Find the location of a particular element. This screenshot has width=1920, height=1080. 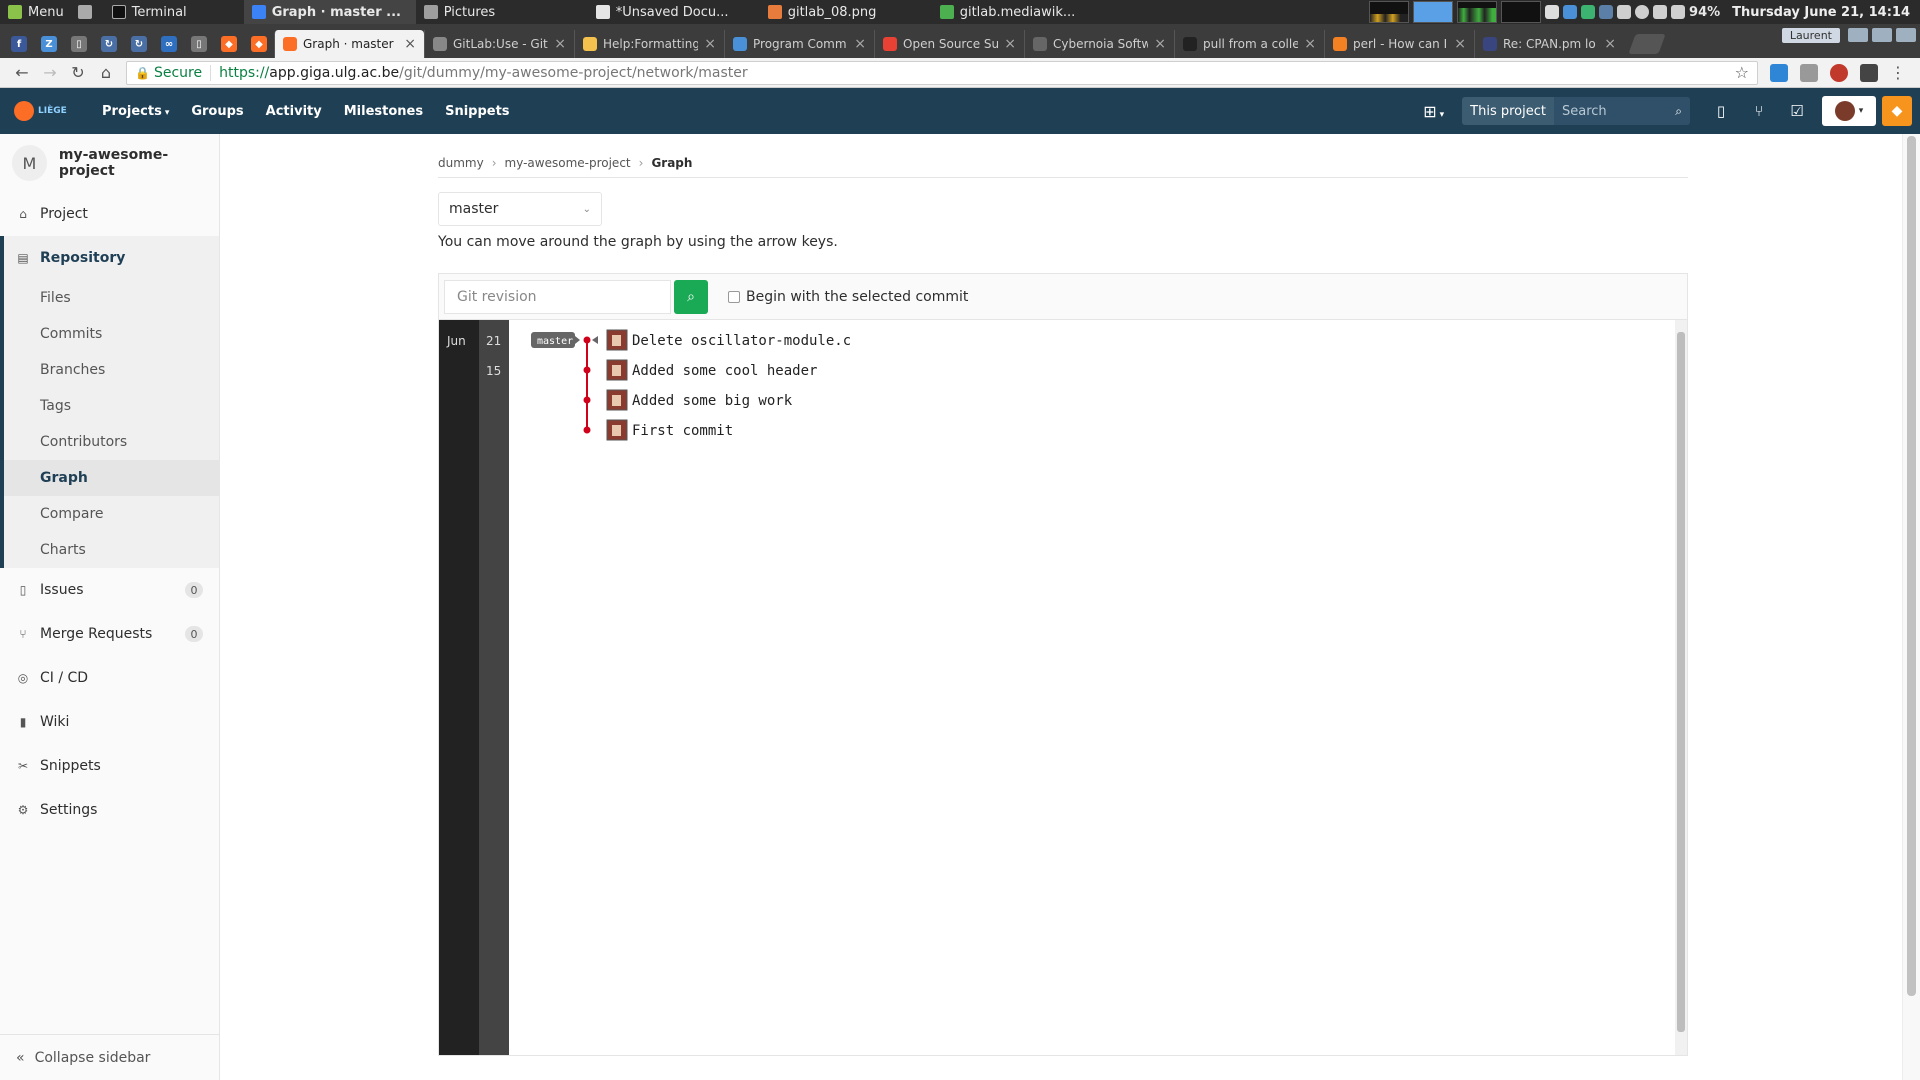

nav-groups: Groups is located at coordinates (217, 111).